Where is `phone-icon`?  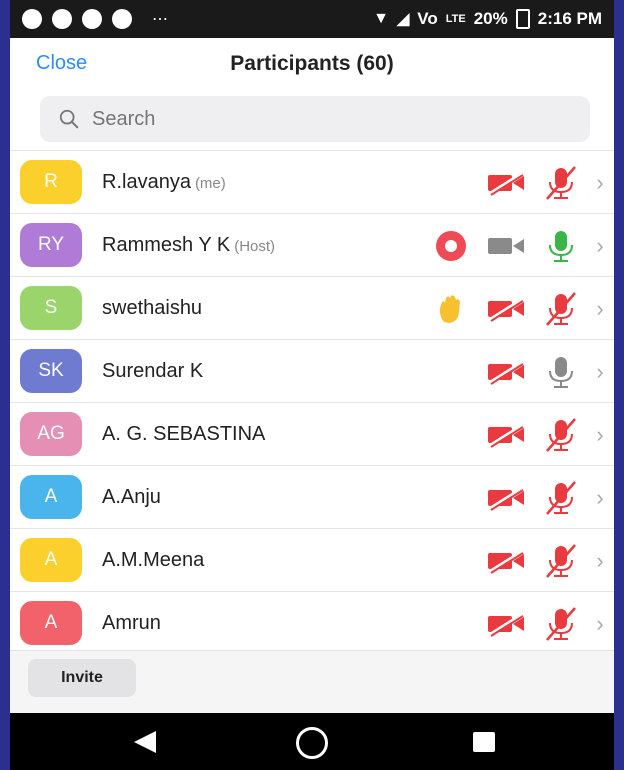
phone-icon is located at coordinates (92, 19).